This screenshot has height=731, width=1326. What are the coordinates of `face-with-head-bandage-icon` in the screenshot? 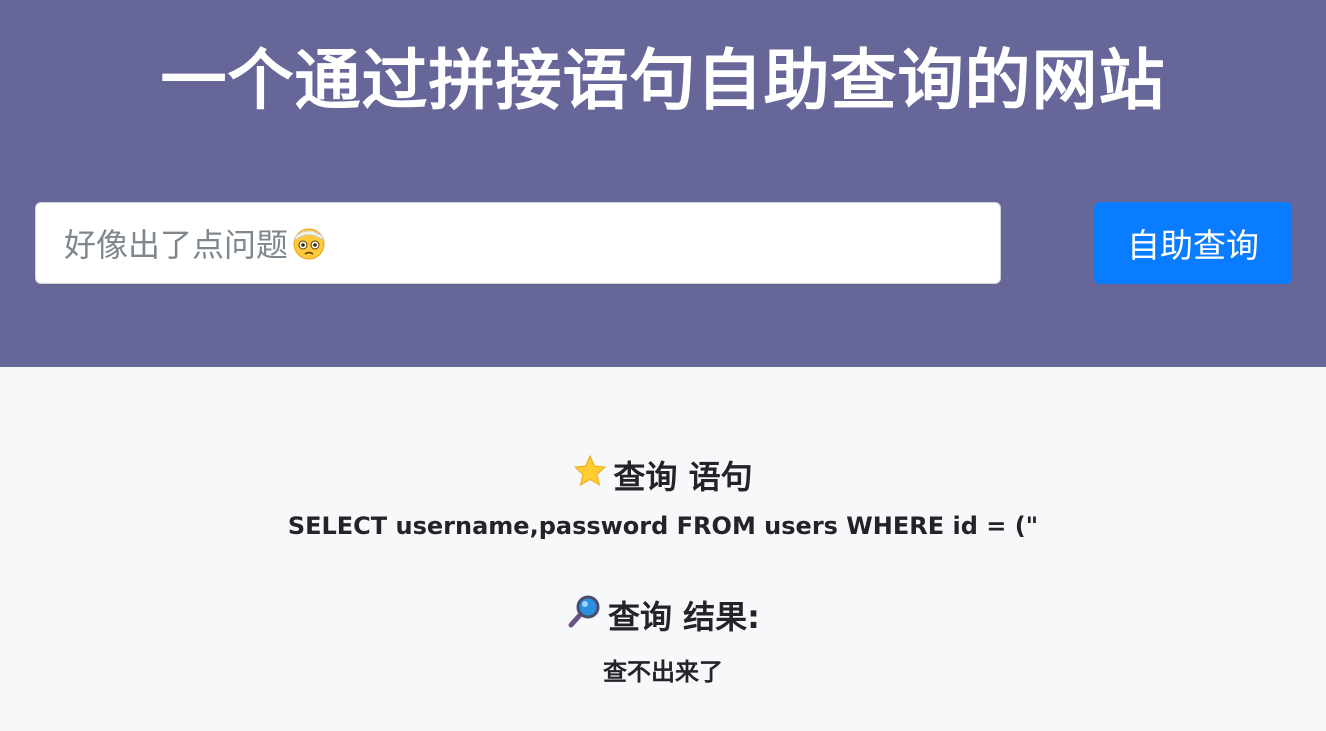 It's located at (309, 243).